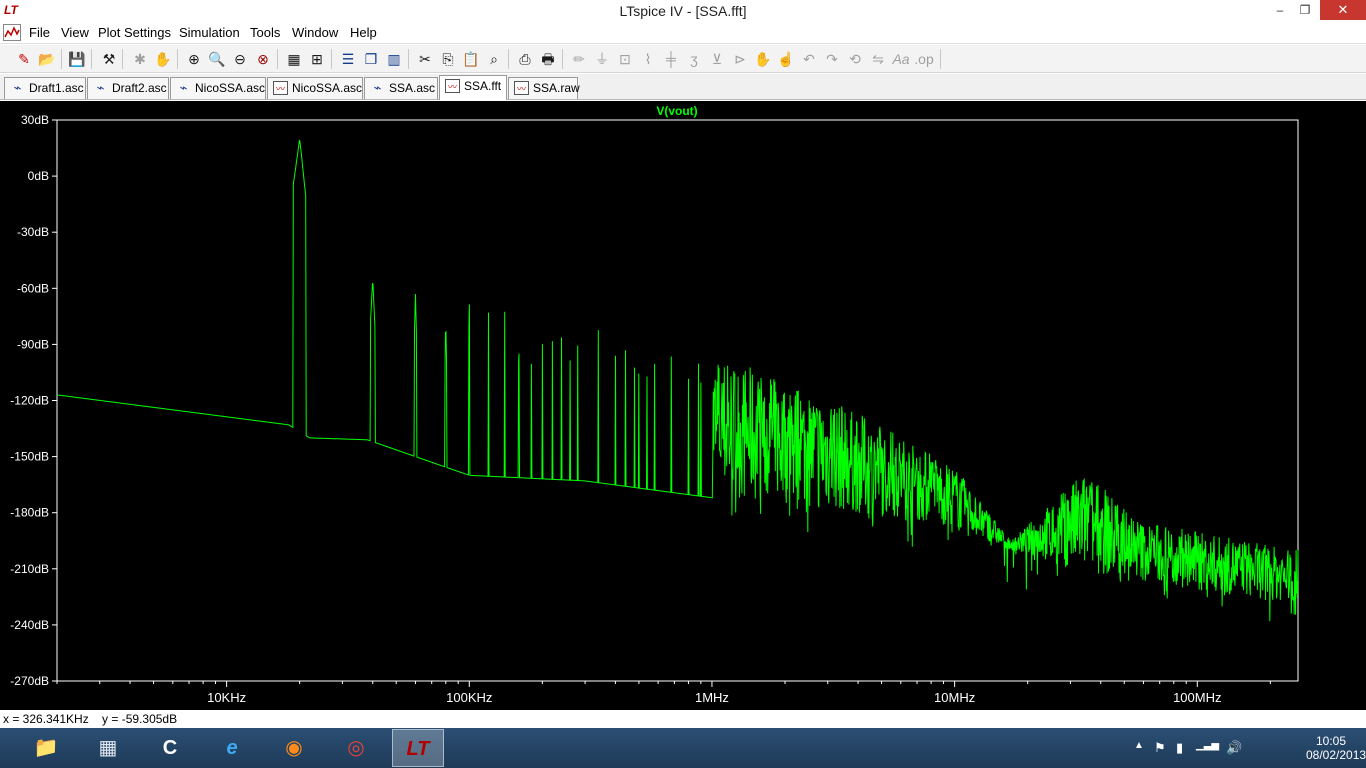 Image resolution: width=1366 pixels, height=768 pixels. Describe the element at coordinates (683, 719) in the screenshot. I see `status-bar: x = 326.341KHz y = -59.305dB` at that location.